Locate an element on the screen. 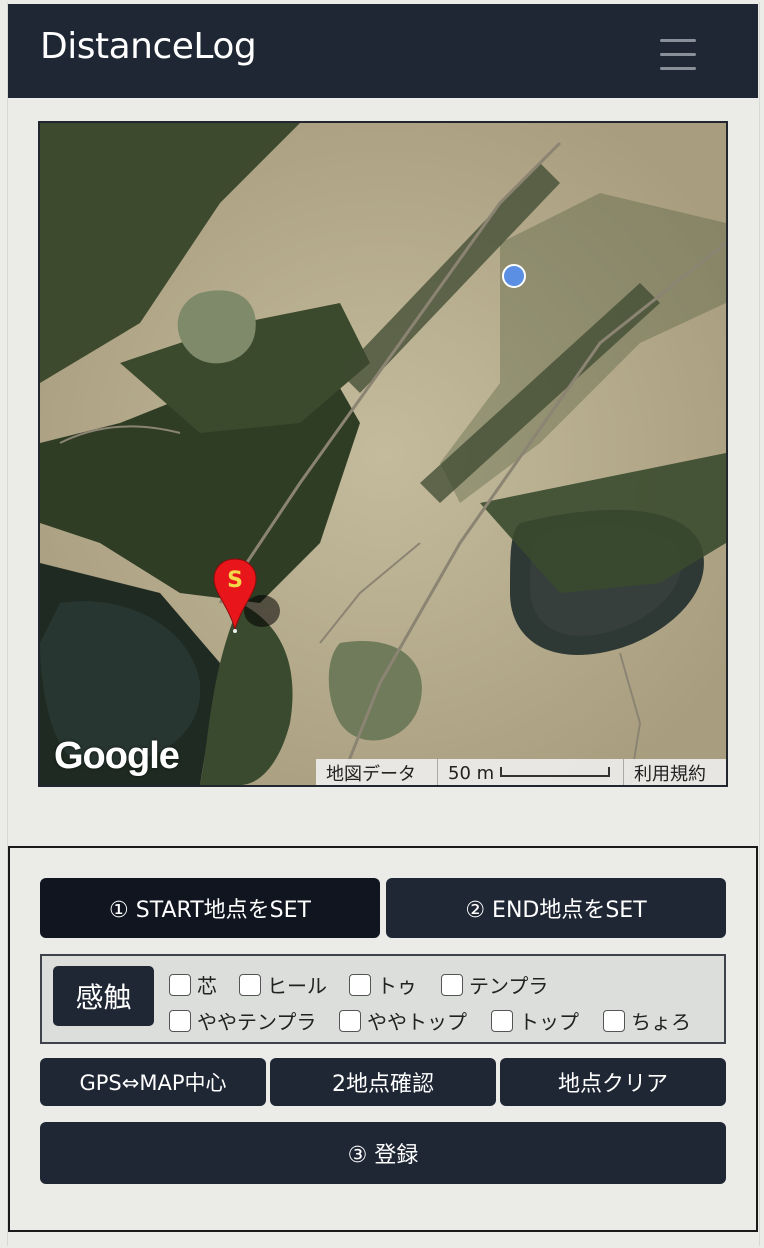 This screenshot has height=1248, width=764. navbar: DistanceLog is located at coordinates (383, 51).